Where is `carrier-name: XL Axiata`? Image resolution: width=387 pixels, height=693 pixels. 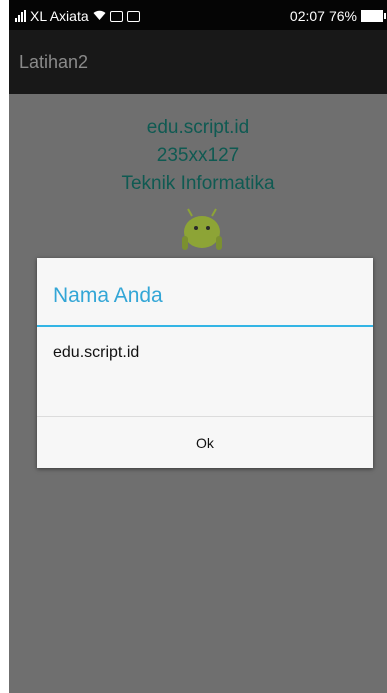 carrier-name: XL Axiata is located at coordinates (59, 16).